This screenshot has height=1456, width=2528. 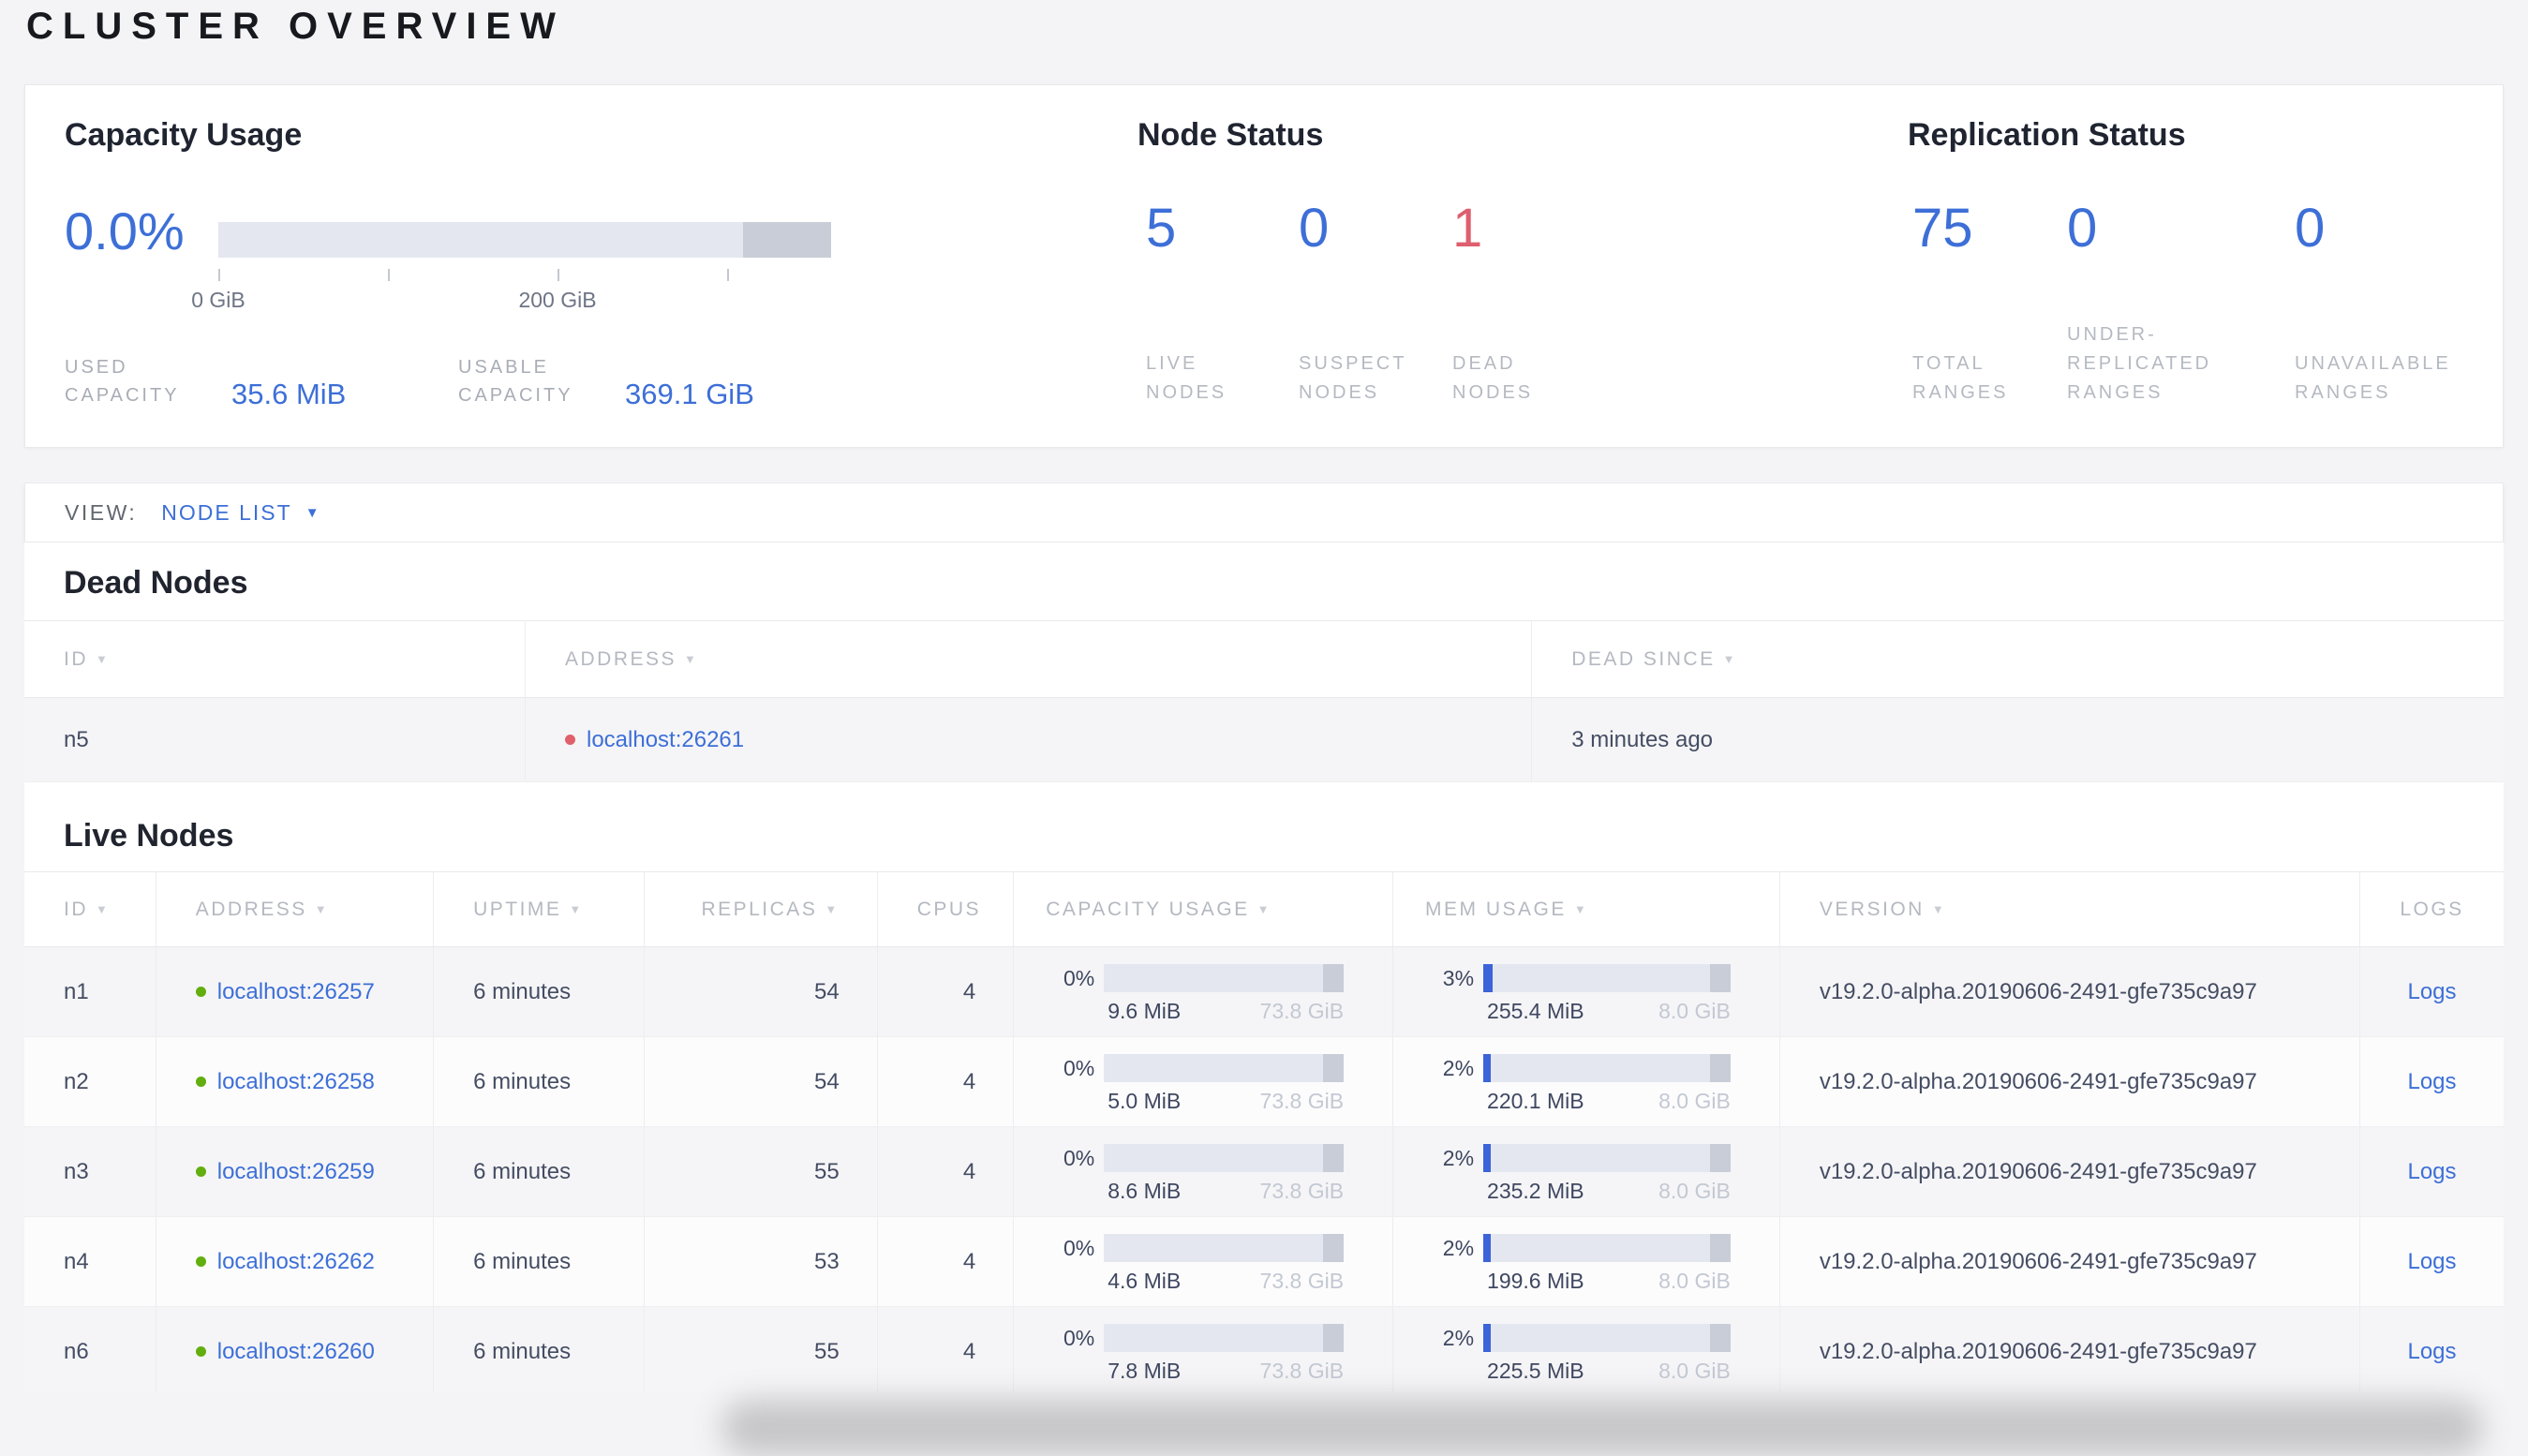 What do you see at coordinates (125, 230) in the screenshot?
I see `capacity-used-percent: 0.0%` at bounding box center [125, 230].